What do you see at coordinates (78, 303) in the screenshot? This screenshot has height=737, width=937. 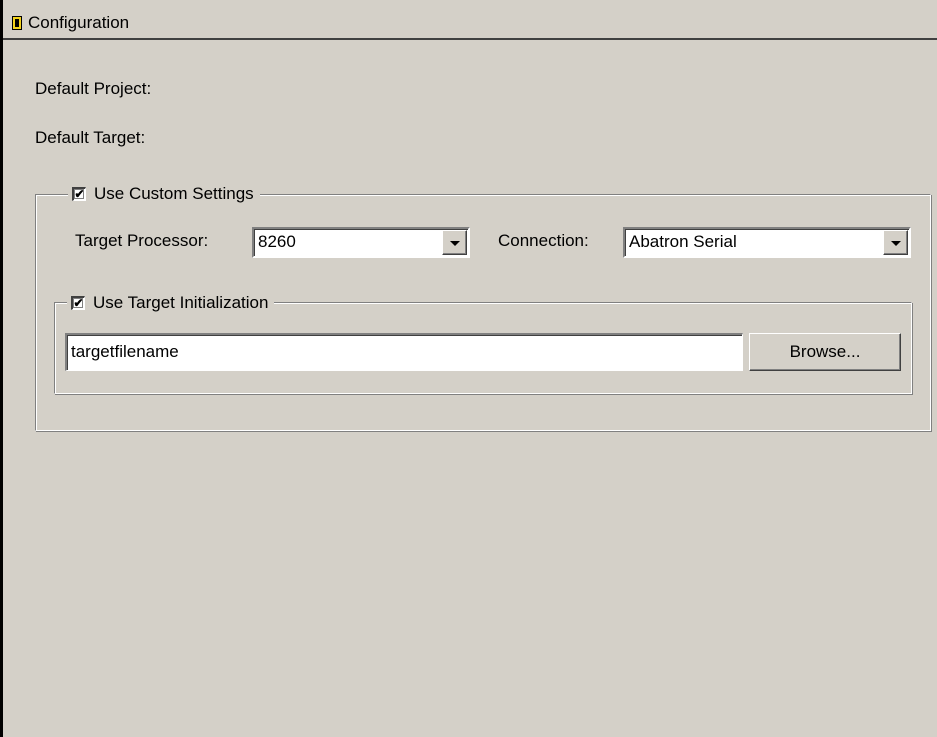 I see `target-init-checkbox: ✔` at bounding box center [78, 303].